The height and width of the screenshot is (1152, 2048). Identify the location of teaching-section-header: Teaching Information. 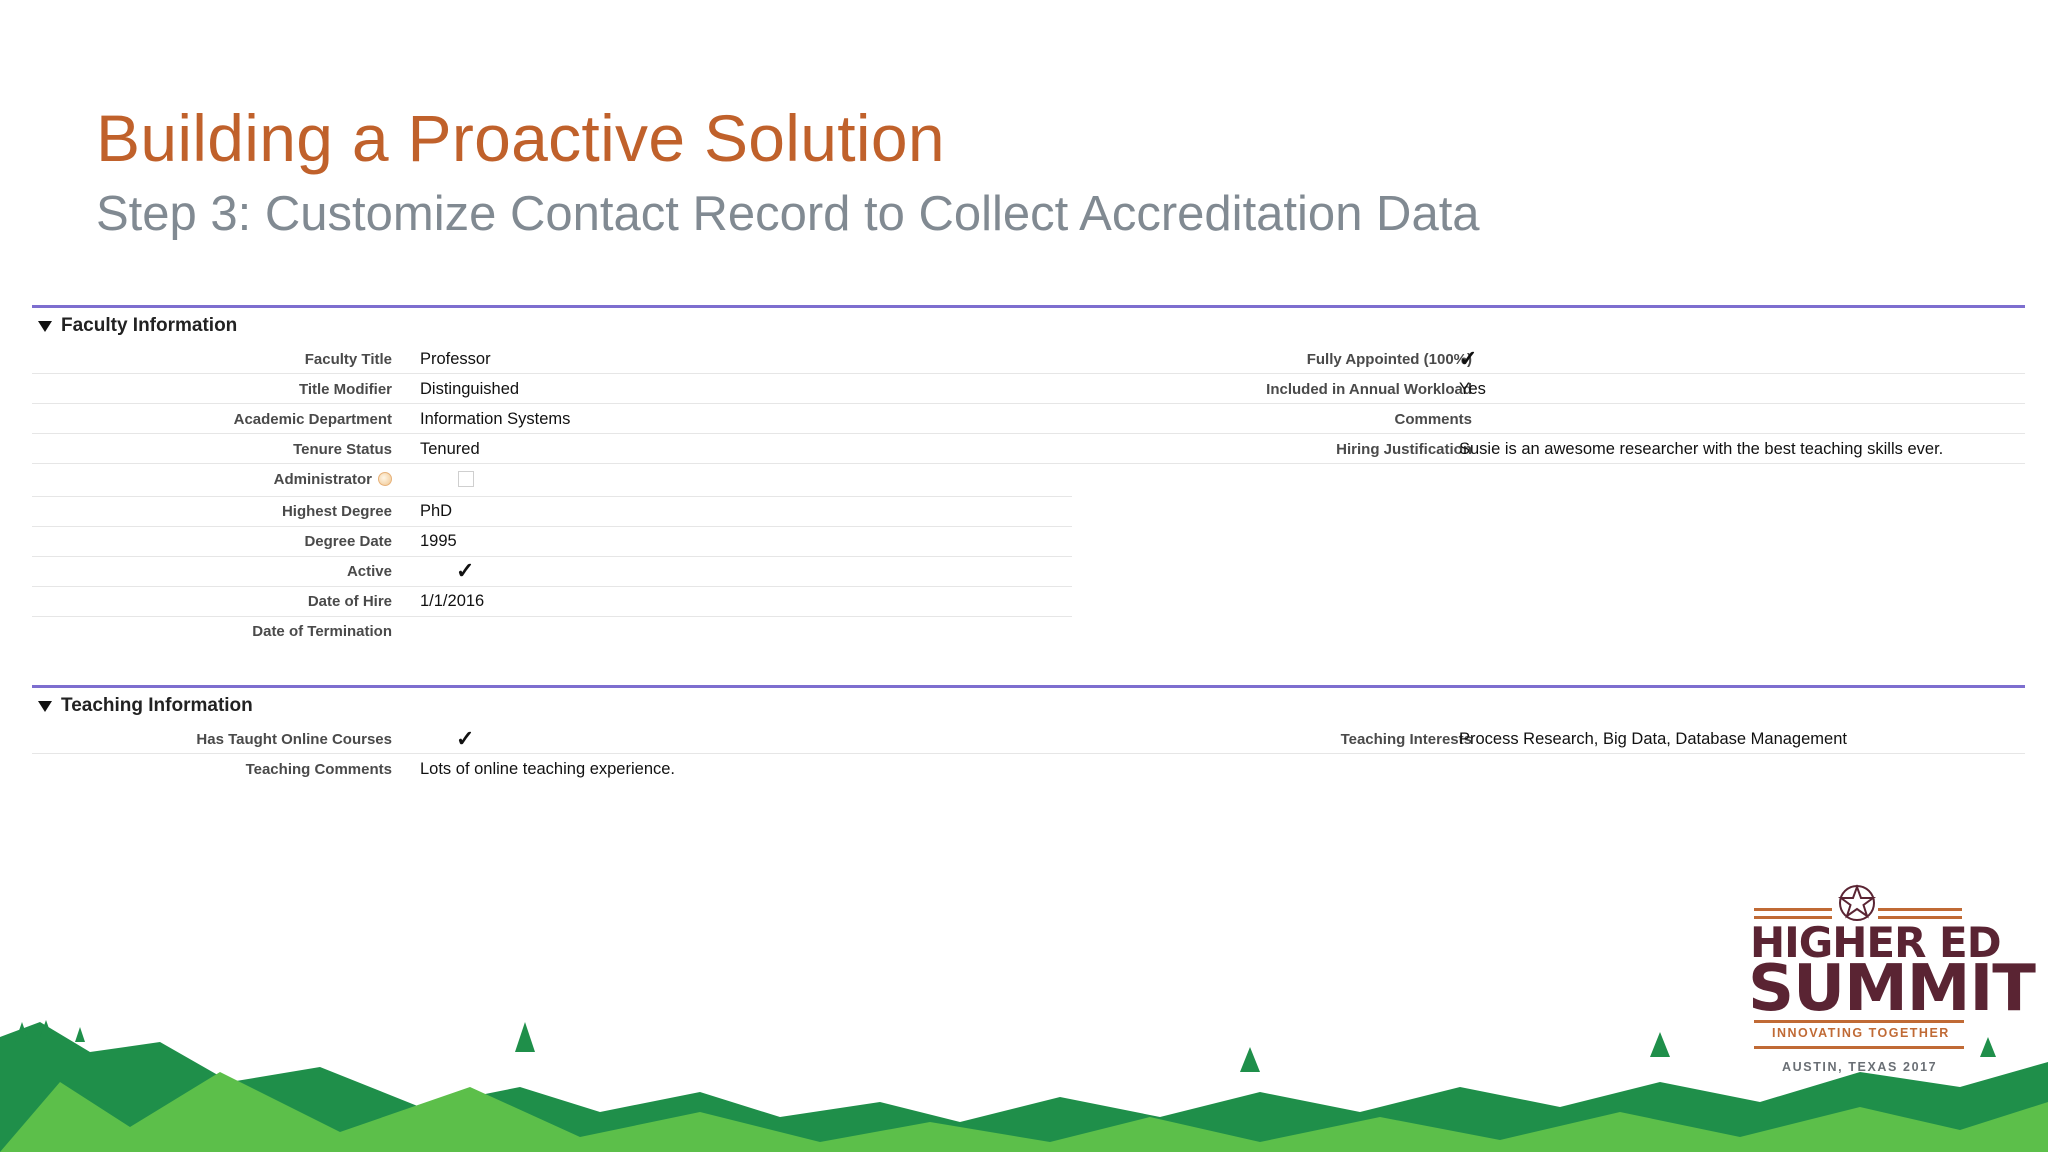
(1028, 706).